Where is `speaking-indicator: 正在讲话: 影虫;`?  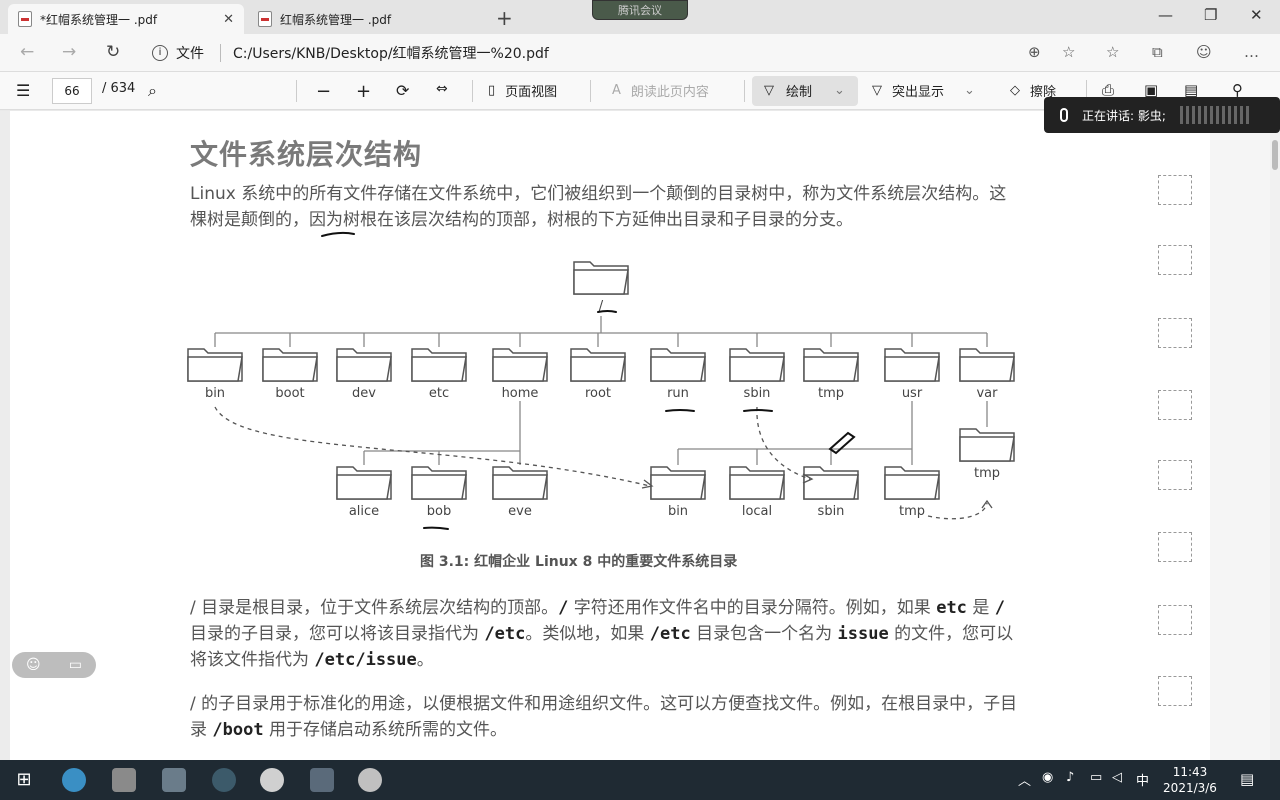 speaking-indicator: 正在讲话: 影虫; is located at coordinates (1162, 115).